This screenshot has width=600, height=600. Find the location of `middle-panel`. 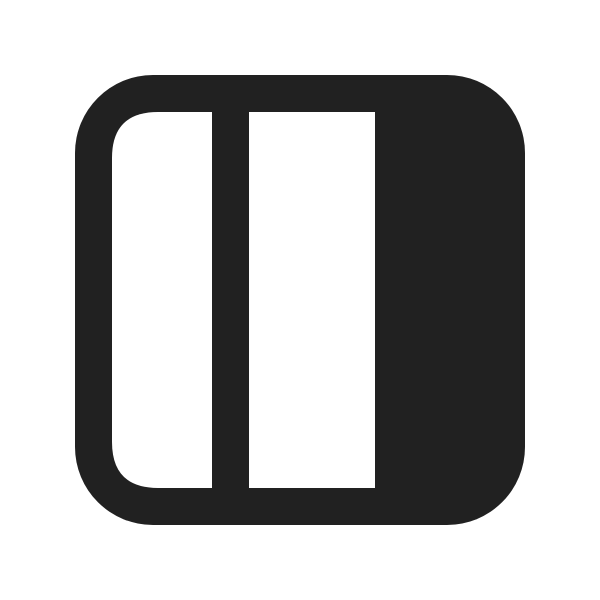

middle-panel is located at coordinates (312, 300).